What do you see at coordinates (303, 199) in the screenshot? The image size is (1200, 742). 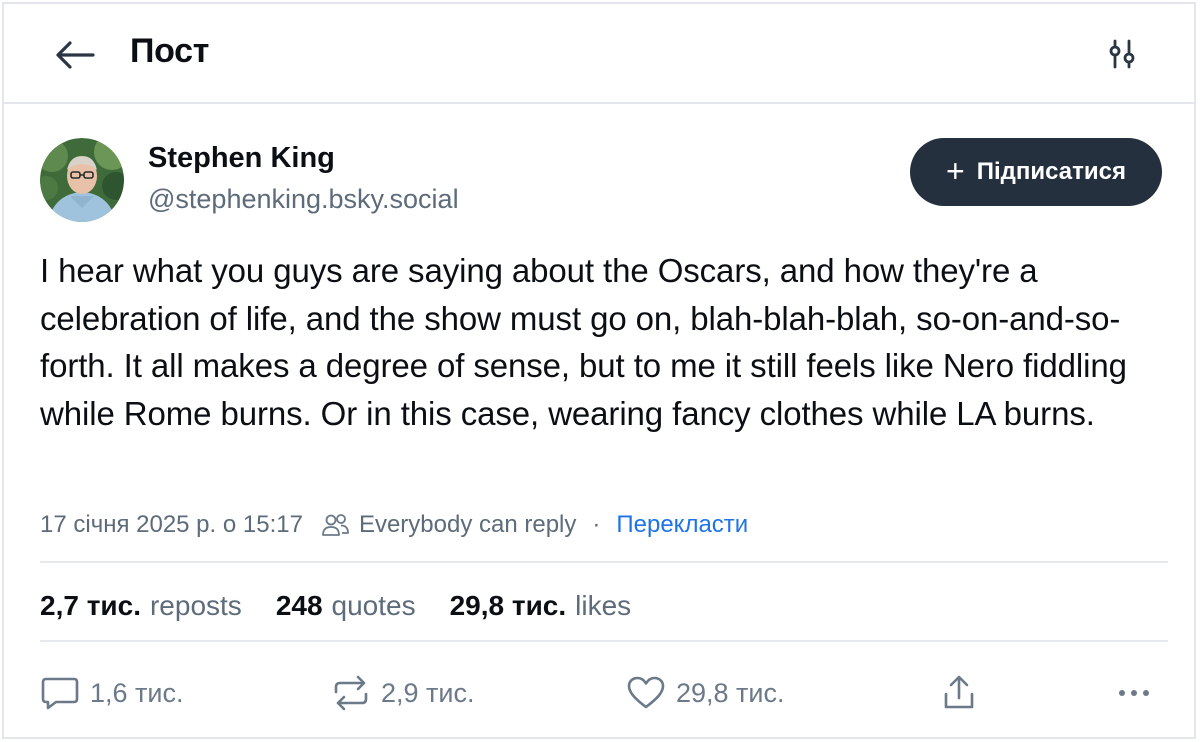 I see `author-handle: @stephenking.bsky.social` at bounding box center [303, 199].